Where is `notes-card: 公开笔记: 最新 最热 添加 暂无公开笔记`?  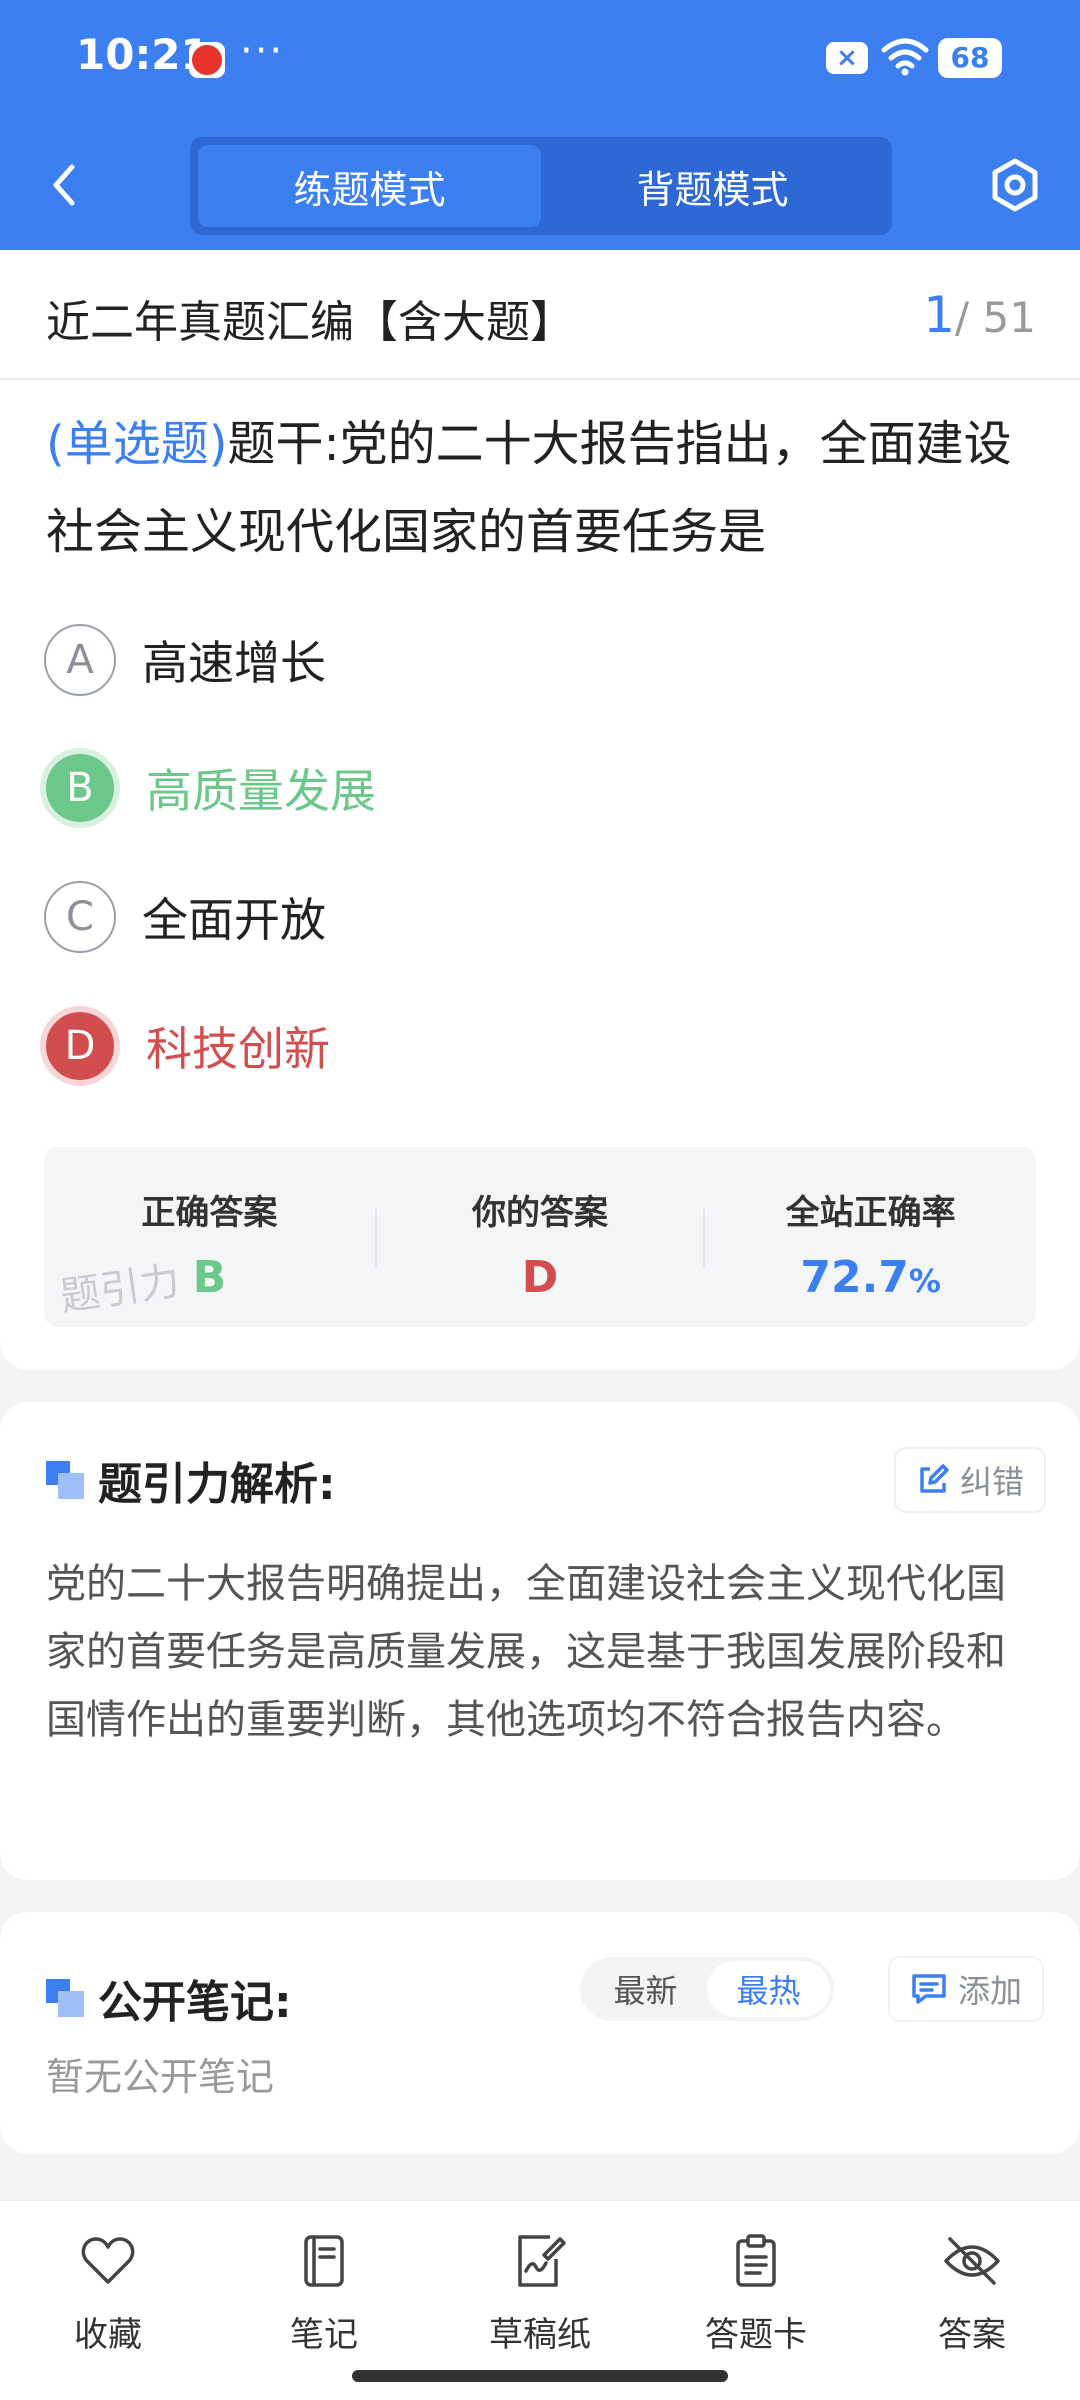 notes-card: 公开笔记: 最新 最热 添加 暂无公开笔记 is located at coordinates (540, 2033).